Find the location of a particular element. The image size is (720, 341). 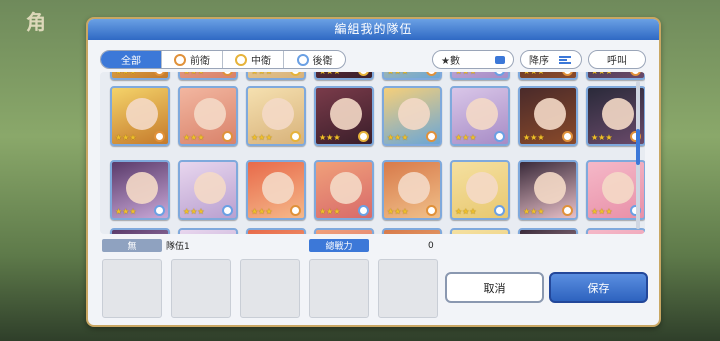

call-label: 呼叫 is located at coordinates (617, 61).